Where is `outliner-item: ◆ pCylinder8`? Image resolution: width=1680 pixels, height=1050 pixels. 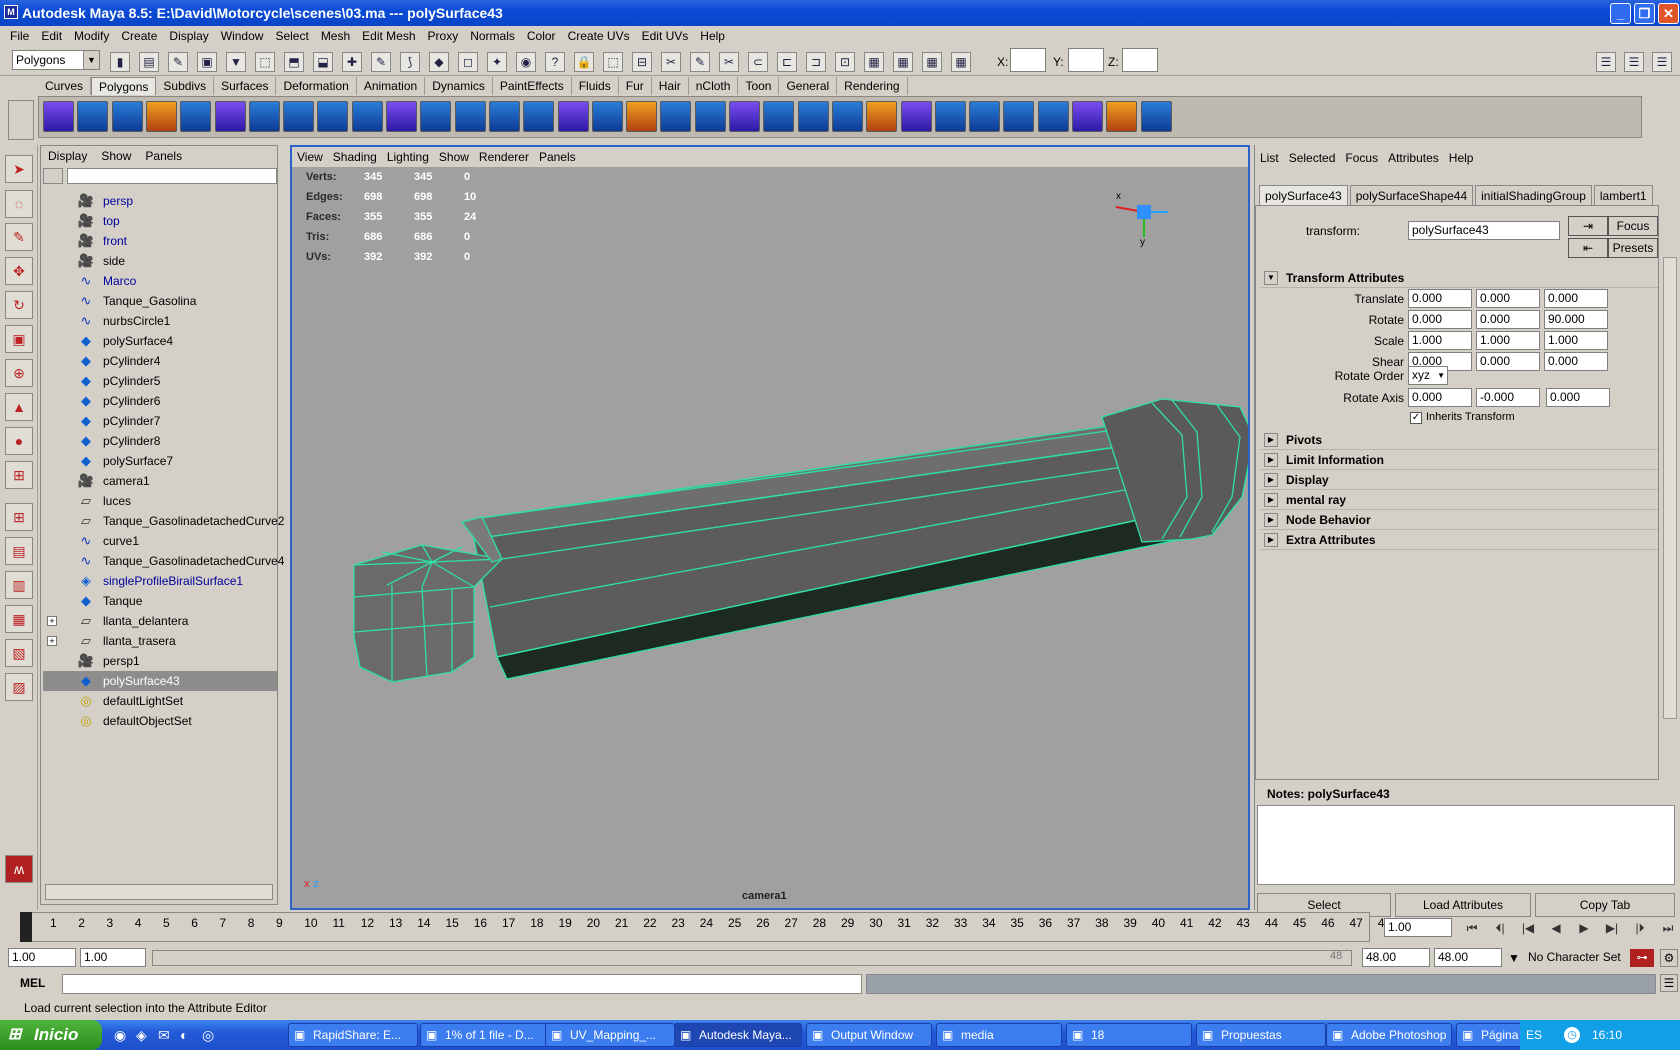
outliner-item: ◆ pCylinder8 is located at coordinates (160, 441).